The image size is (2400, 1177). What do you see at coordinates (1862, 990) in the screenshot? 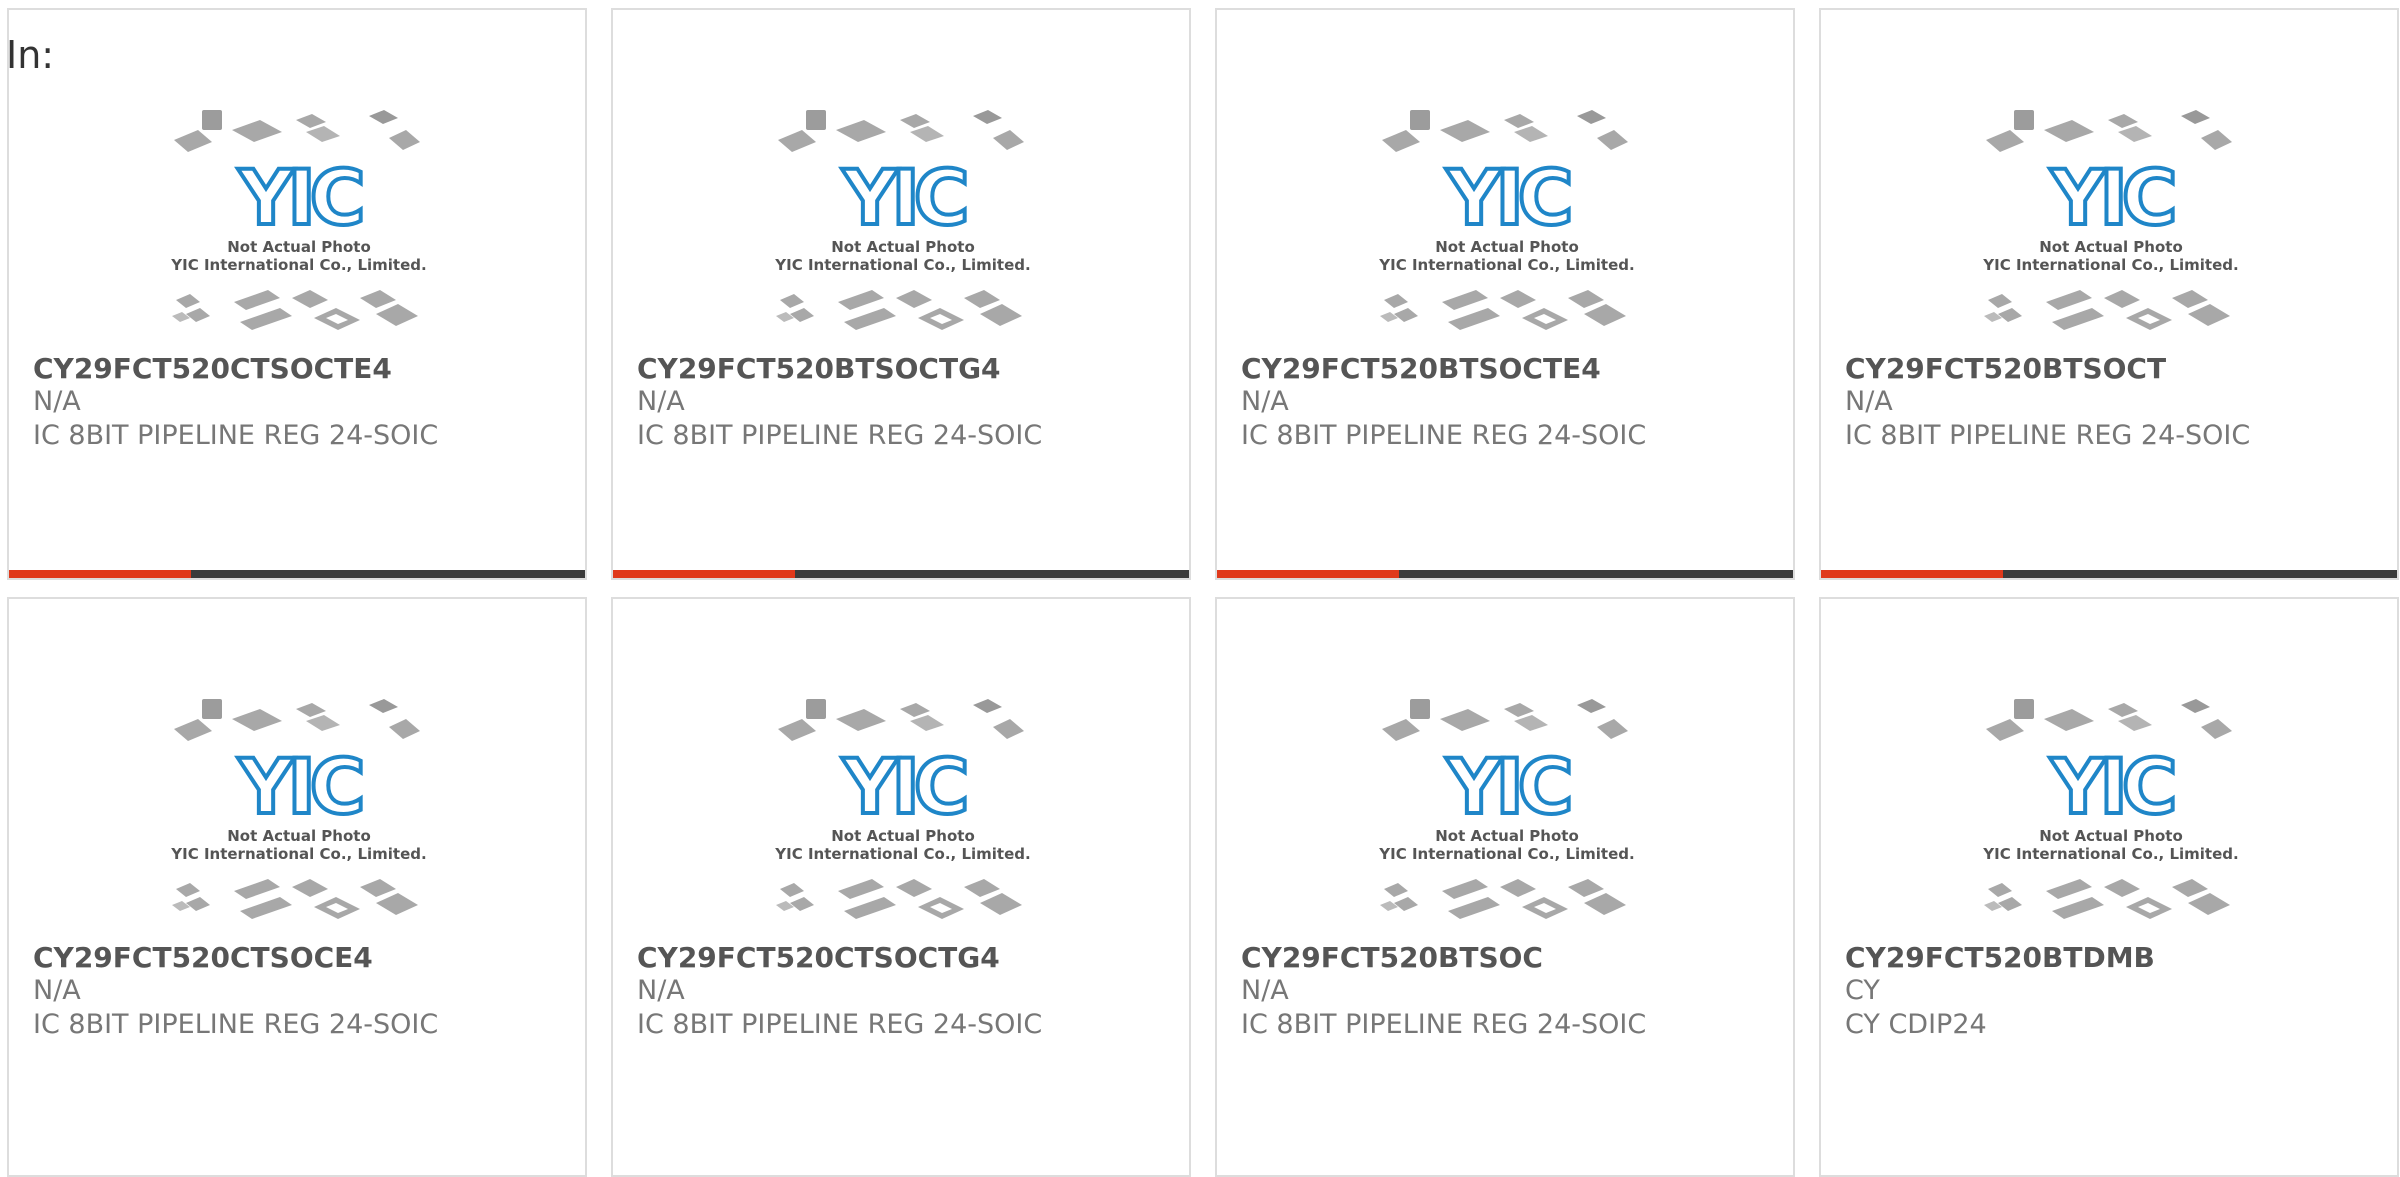
I see `manufacturer-text: CY` at bounding box center [1862, 990].